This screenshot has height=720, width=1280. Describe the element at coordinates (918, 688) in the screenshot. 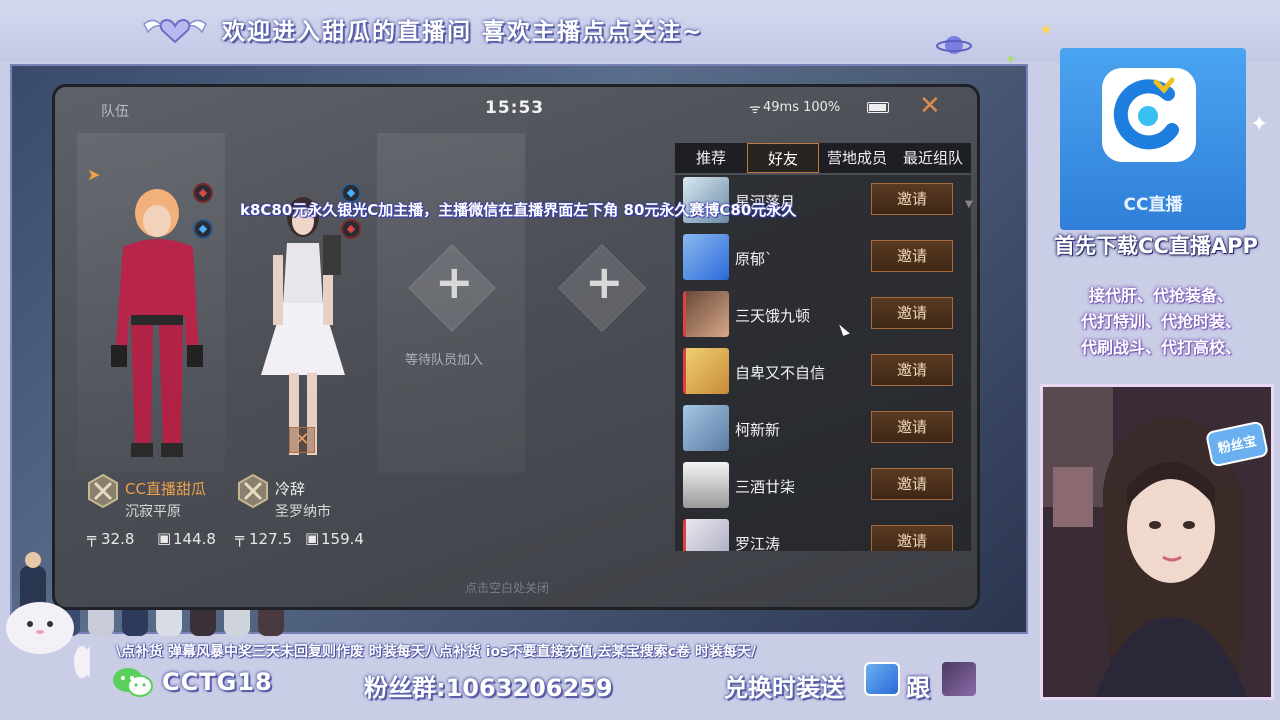

I see `follow-text: 跟` at that location.